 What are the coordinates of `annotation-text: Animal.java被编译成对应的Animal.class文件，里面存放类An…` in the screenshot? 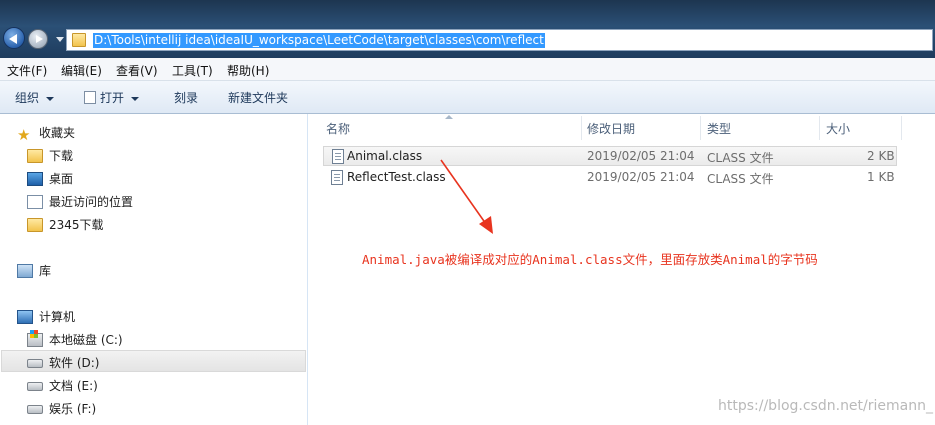 It's located at (590, 259).